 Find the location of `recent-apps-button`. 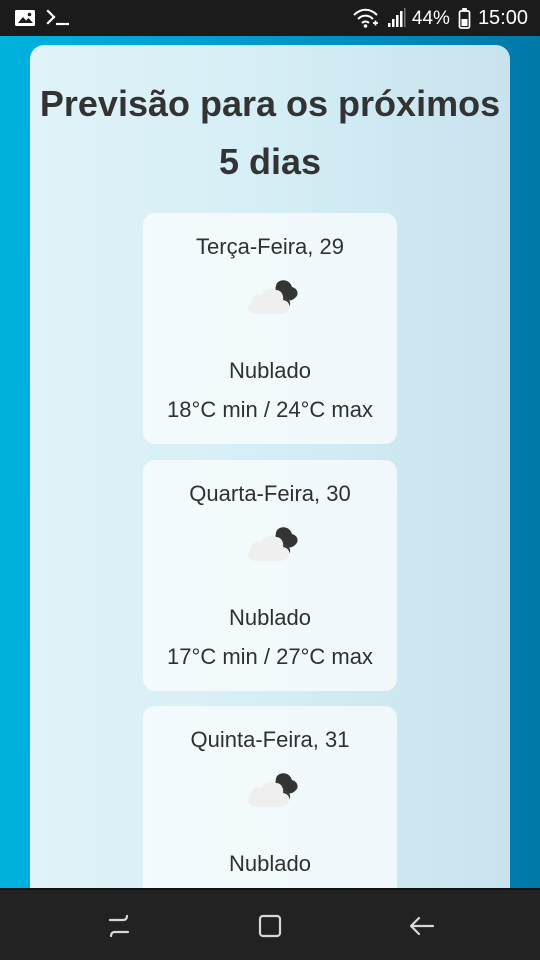

recent-apps-button is located at coordinates (119, 926).